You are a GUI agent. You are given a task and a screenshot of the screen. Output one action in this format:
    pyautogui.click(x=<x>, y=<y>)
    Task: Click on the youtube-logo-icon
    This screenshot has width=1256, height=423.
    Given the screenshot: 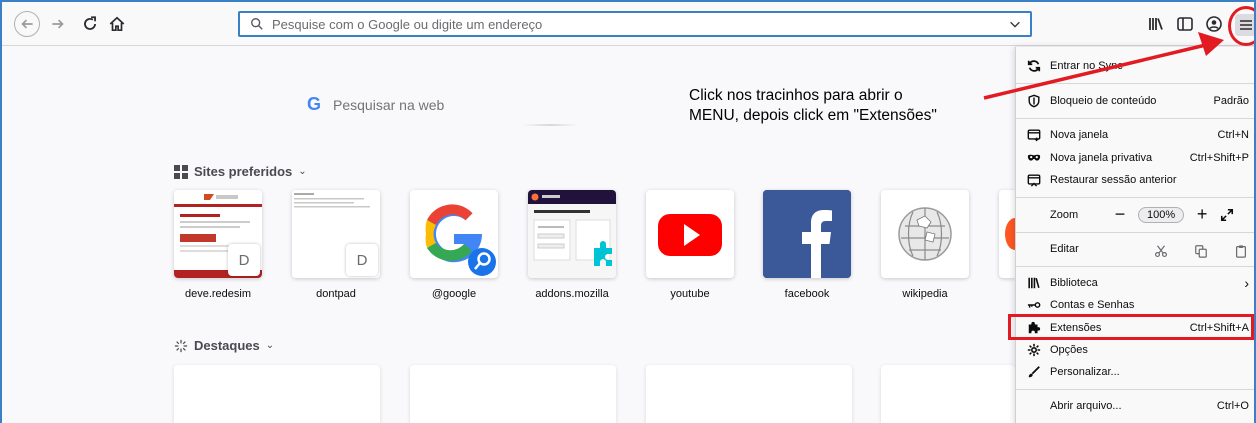 What is the action you would take?
    pyautogui.click(x=690, y=235)
    